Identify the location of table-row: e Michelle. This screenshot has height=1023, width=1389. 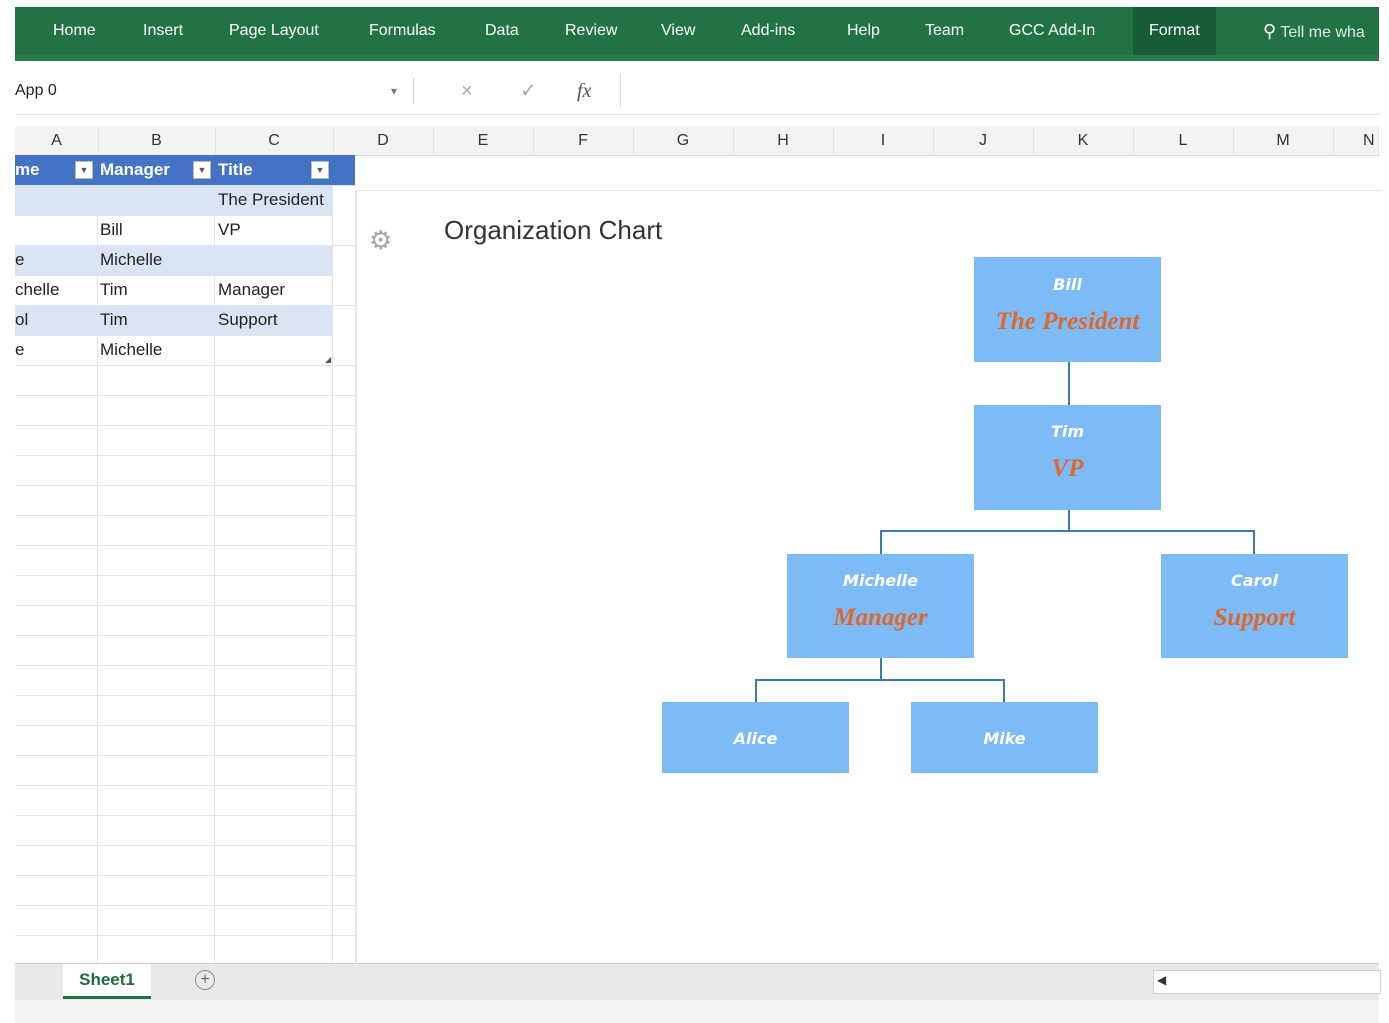
(174, 260).